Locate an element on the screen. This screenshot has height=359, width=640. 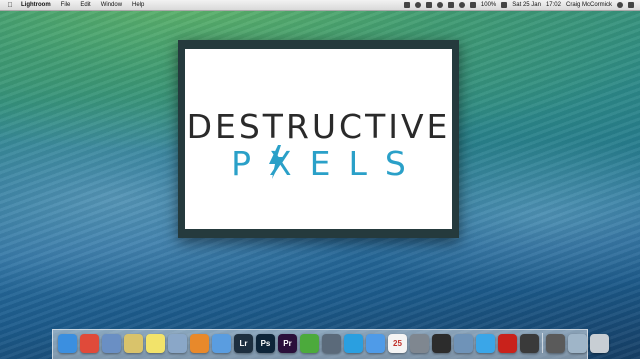
skype-icon is located at coordinates (353, 343).